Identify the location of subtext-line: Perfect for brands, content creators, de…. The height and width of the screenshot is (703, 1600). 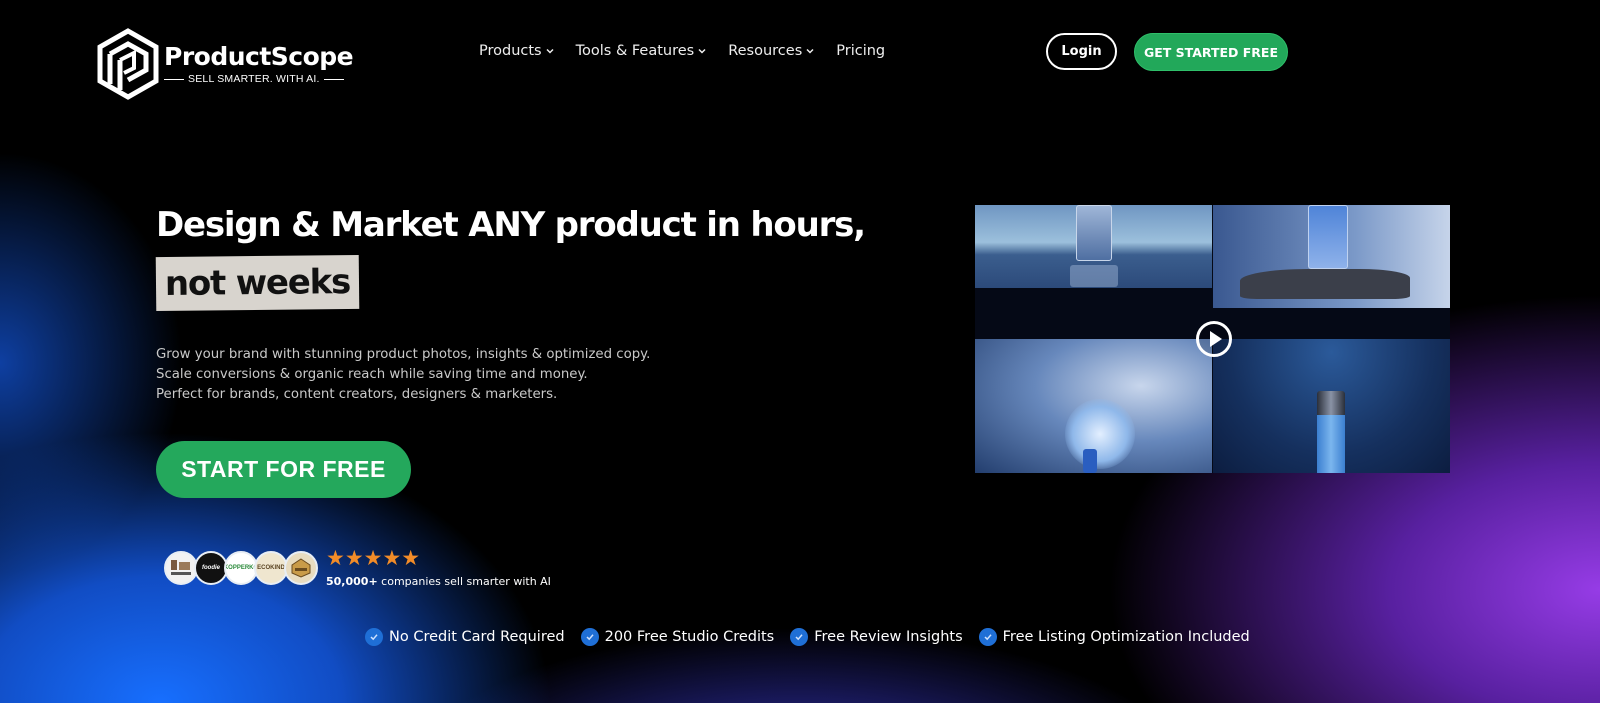
(357, 394).